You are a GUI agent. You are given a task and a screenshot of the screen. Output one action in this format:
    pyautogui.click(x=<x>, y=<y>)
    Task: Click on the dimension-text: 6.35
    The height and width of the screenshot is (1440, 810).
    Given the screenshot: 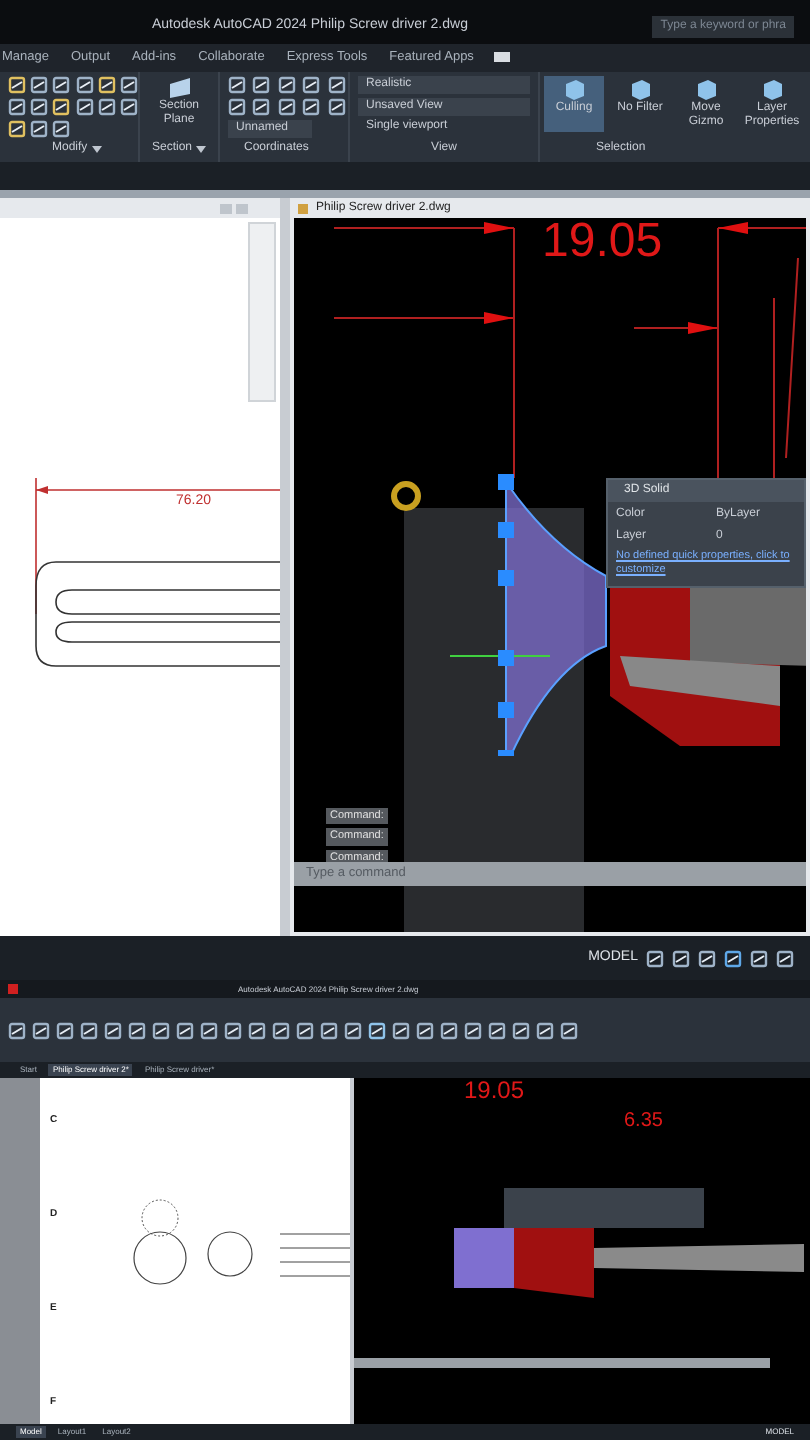 What is the action you would take?
    pyautogui.click(x=643, y=1122)
    